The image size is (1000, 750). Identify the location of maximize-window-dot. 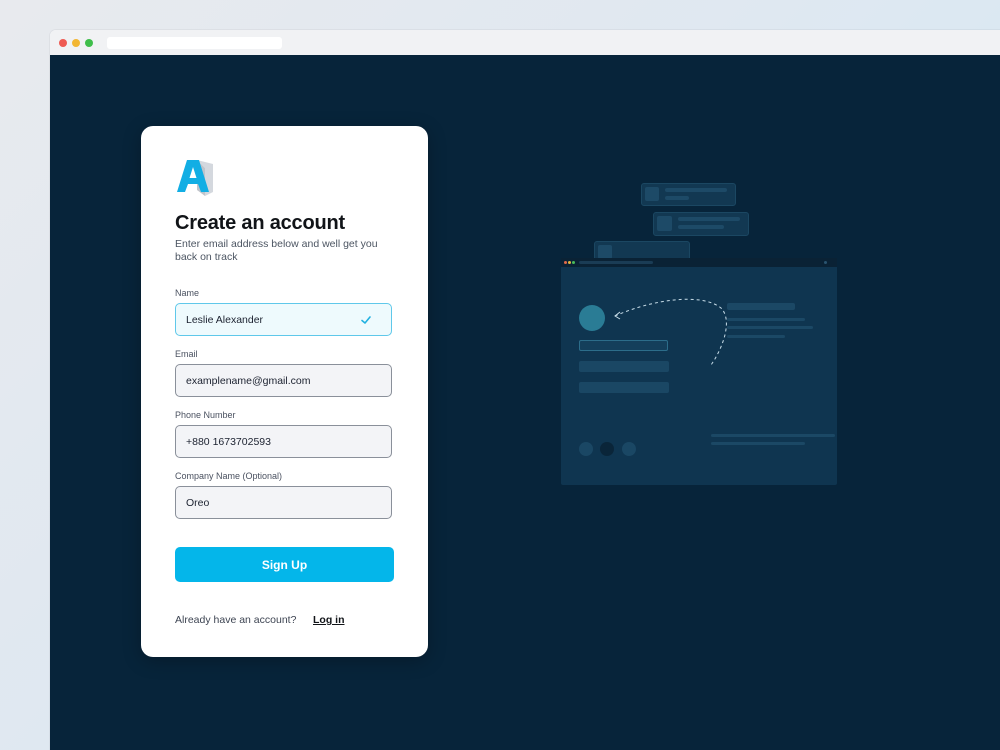
(89, 43).